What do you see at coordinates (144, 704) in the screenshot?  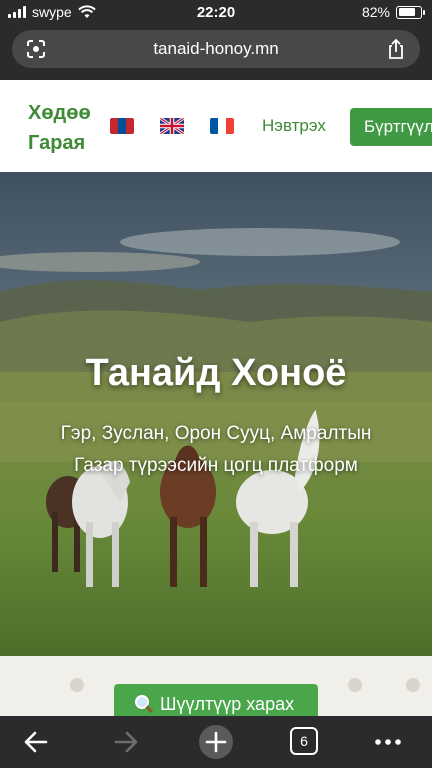 I see `magnifier-icon` at bounding box center [144, 704].